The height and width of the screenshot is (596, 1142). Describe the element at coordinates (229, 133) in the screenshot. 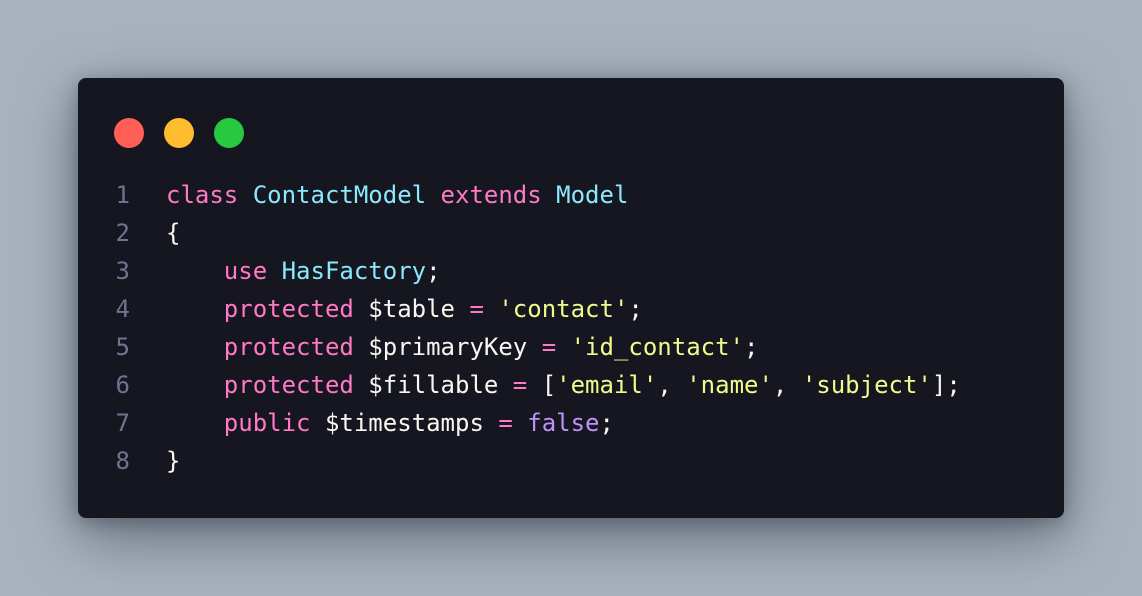

I see `maximize-dot-icon` at that location.